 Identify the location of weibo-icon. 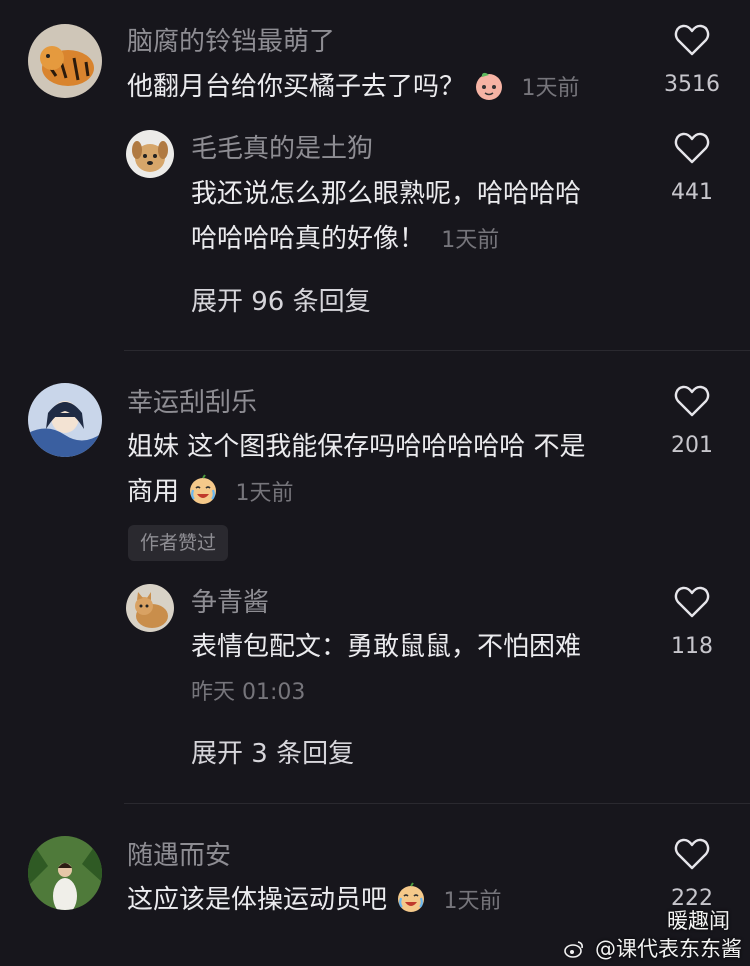
(574, 949).